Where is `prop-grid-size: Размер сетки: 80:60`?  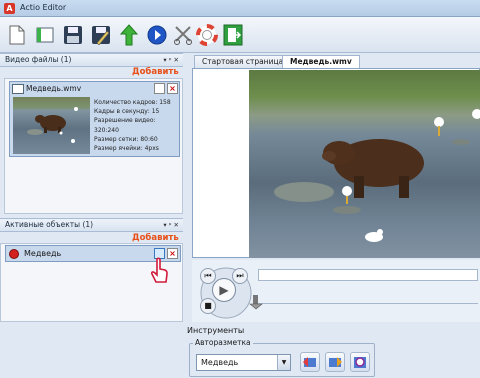
prop-grid-size: Размер сетки: 80:60 is located at coordinates (126, 139).